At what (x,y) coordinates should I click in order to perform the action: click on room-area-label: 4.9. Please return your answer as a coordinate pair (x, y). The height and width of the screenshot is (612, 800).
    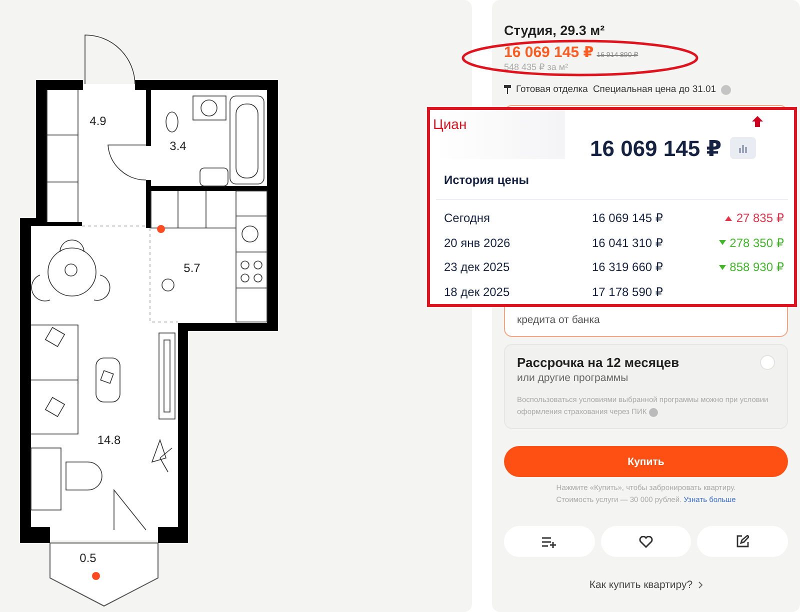
    Looking at the image, I should click on (98, 121).